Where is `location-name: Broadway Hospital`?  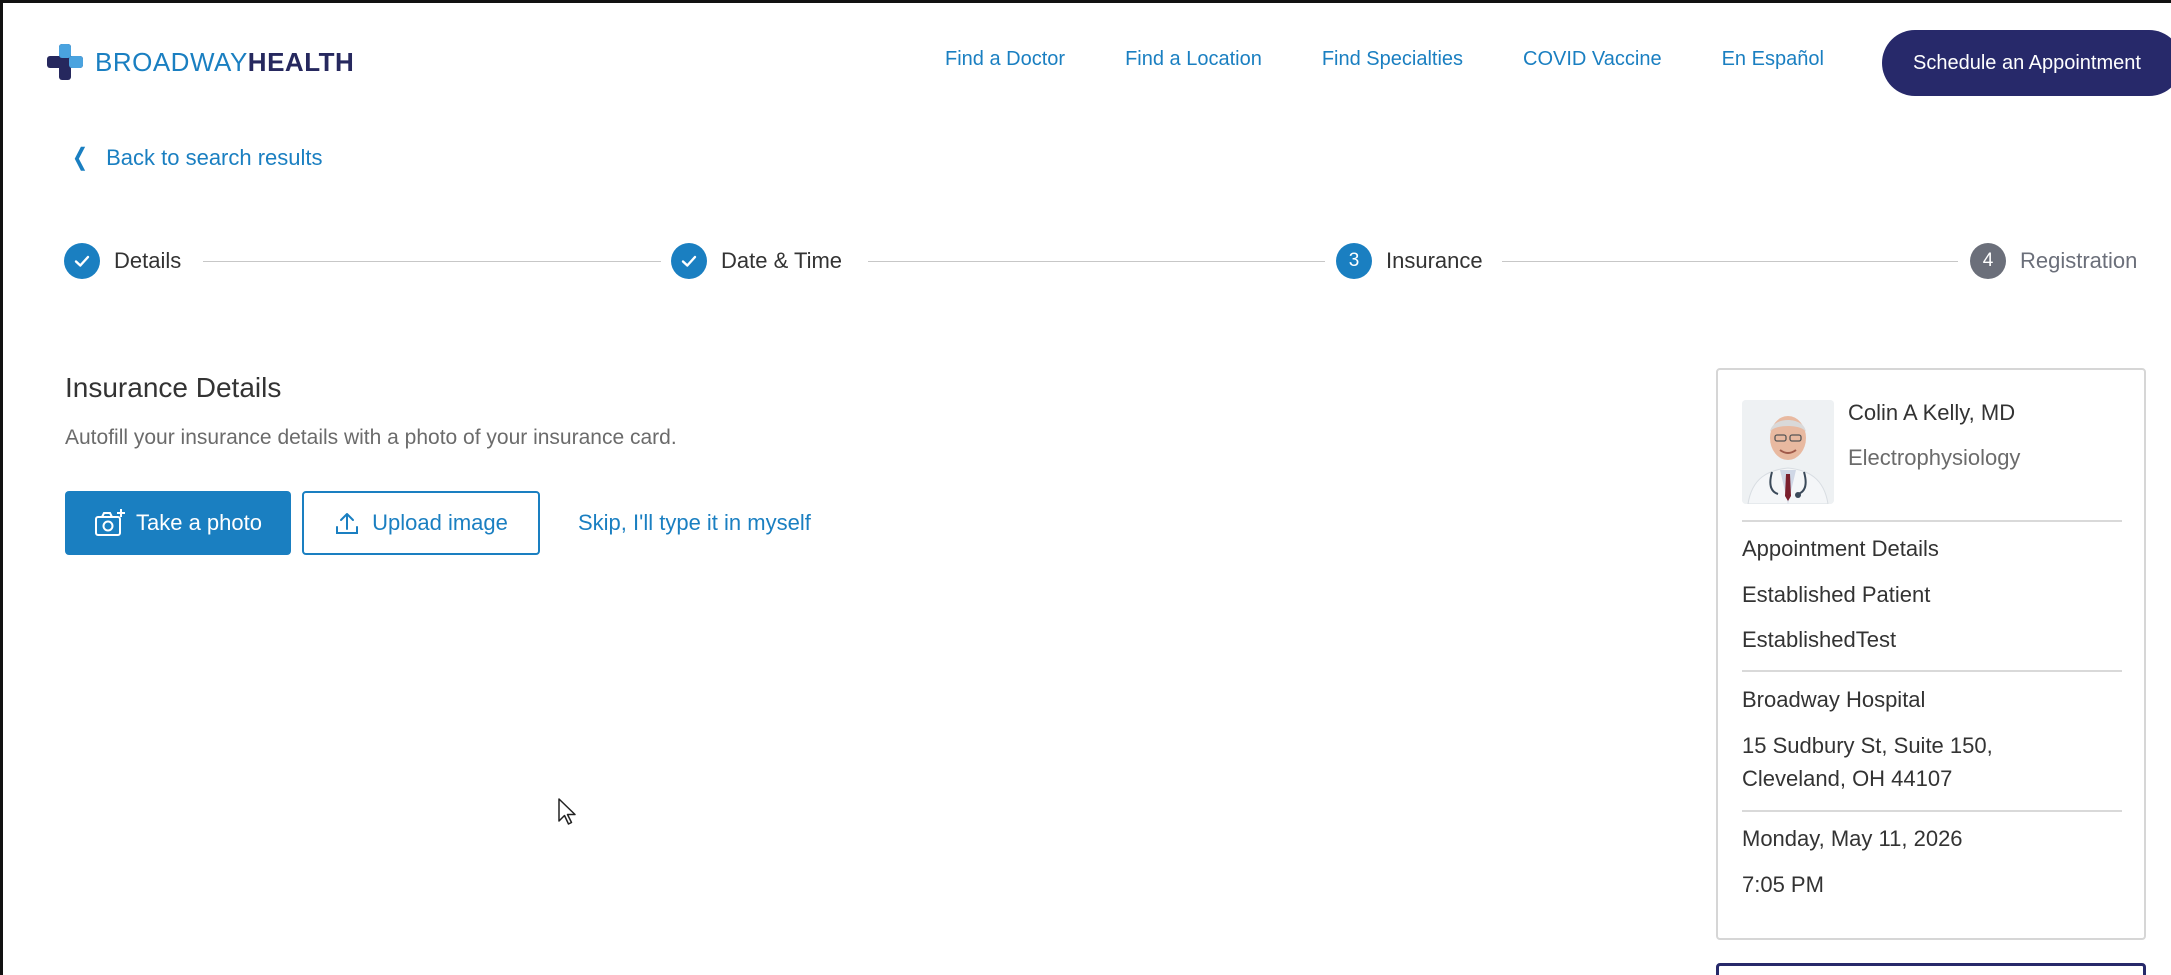
location-name: Broadway Hospital is located at coordinates (1834, 699).